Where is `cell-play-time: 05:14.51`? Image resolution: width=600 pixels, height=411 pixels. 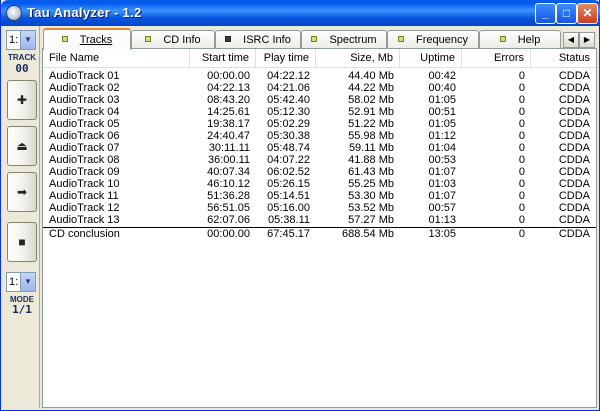
cell-play-time: 05:14.51 is located at coordinates (288, 196).